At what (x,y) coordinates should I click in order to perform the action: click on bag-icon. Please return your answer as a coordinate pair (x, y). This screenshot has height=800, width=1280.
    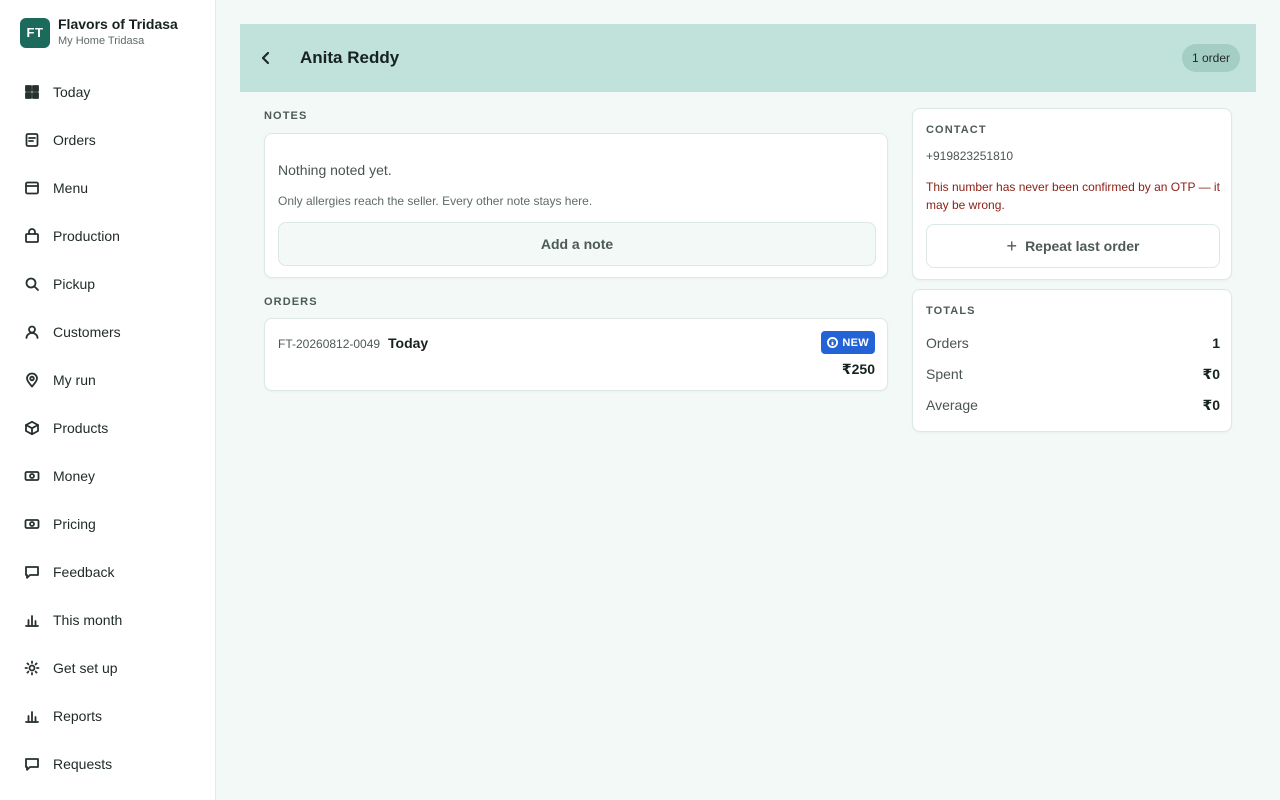
    Looking at the image, I should click on (32, 236).